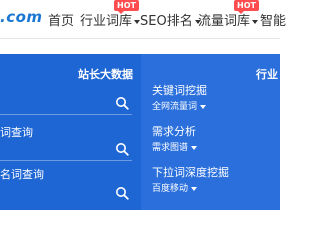  I want to click on nav-item-label: 智能, so click(273, 21).